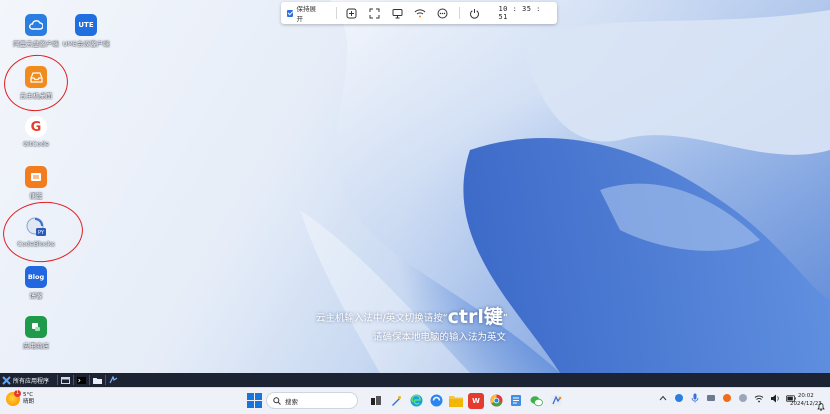  What do you see at coordinates (415, 380) in the screenshot?
I see `remote-taskbar: 所有应用程序` at bounding box center [415, 380].